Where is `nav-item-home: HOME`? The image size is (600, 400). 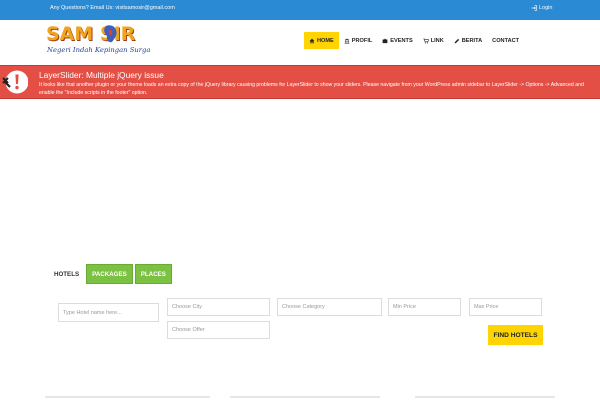
nav-item-home: HOME is located at coordinates (321, 40).